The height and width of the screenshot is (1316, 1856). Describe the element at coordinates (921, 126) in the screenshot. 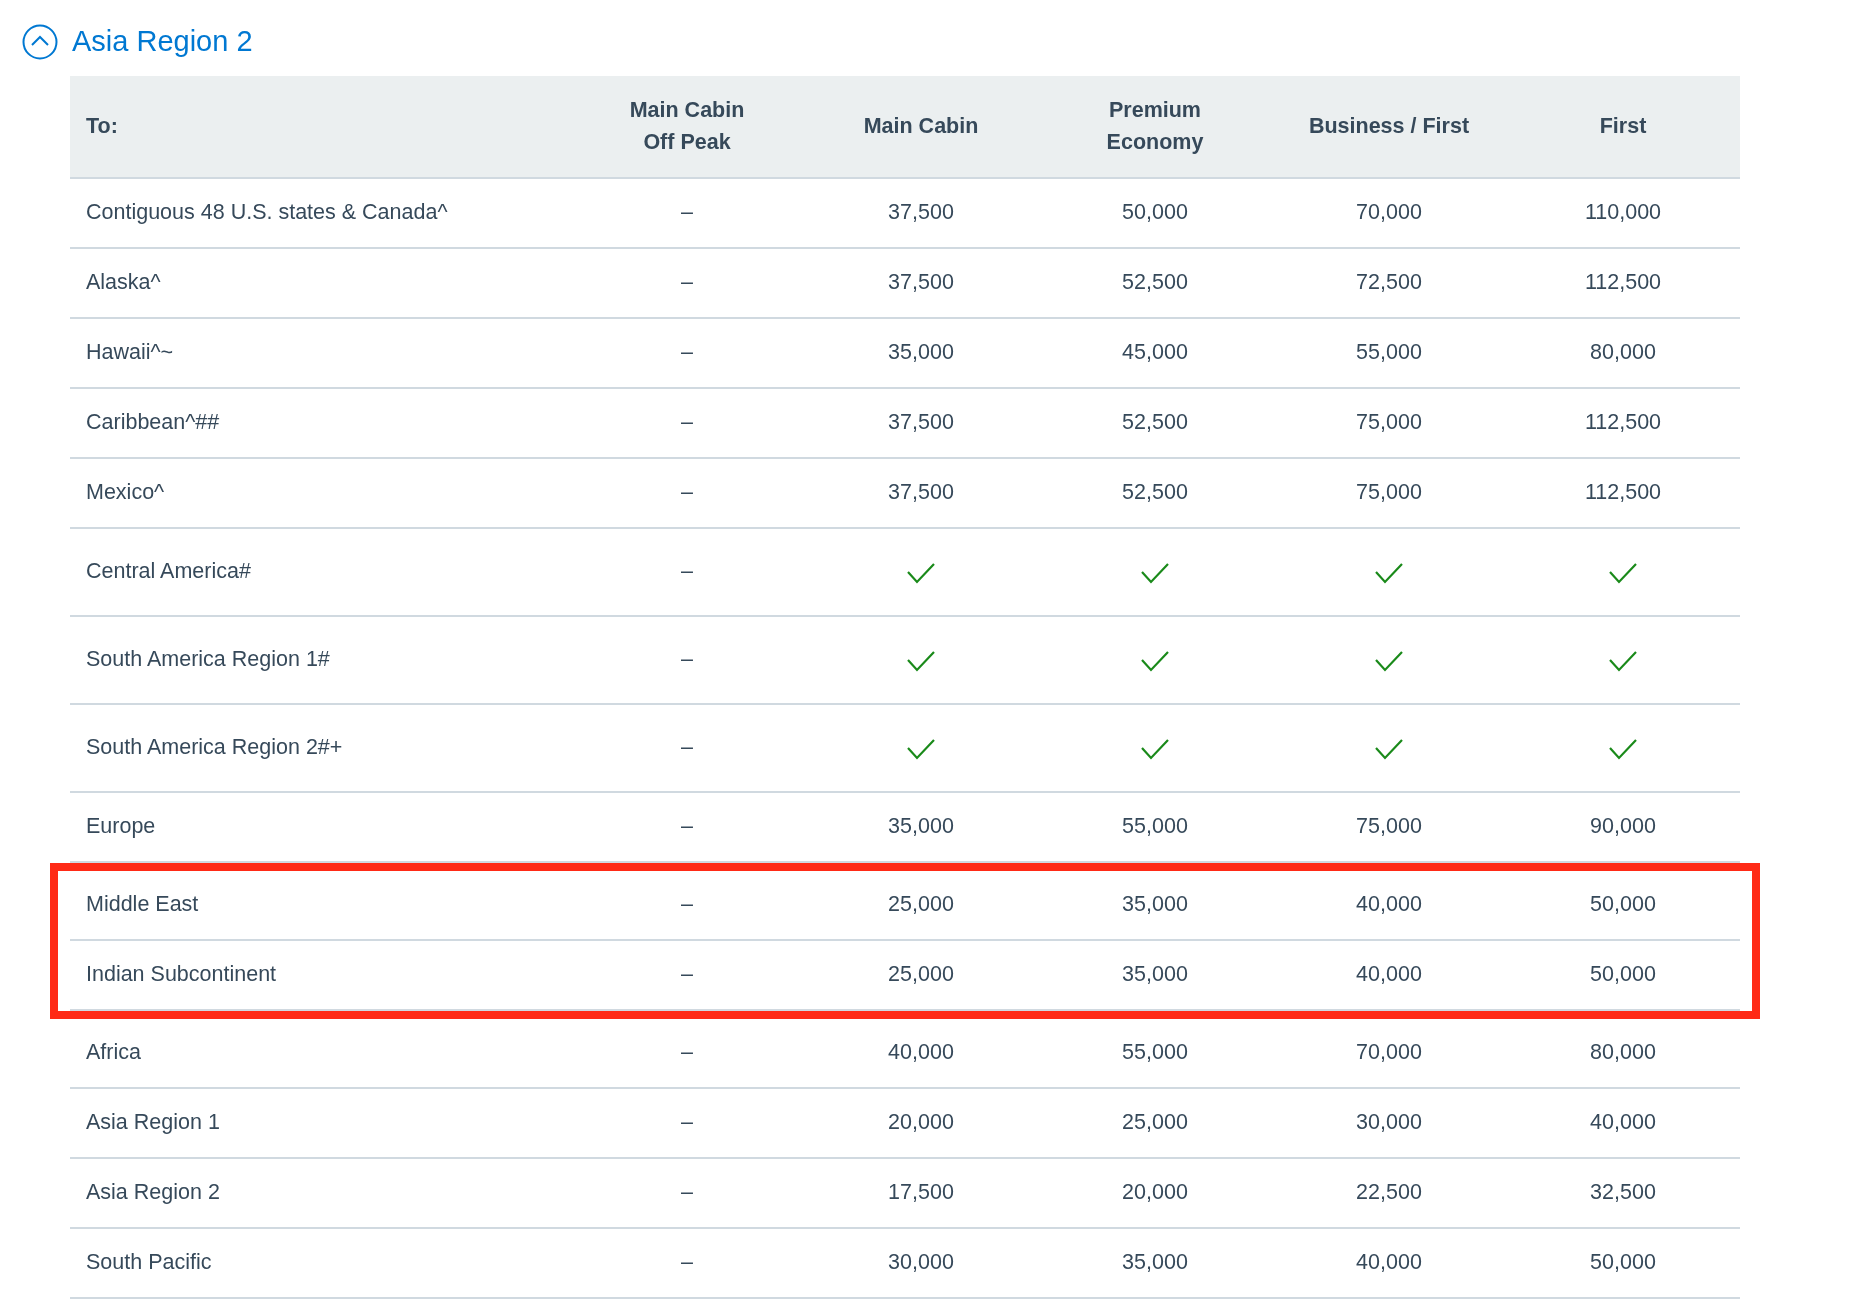

I see `column-header: Main Cabin` at that location.